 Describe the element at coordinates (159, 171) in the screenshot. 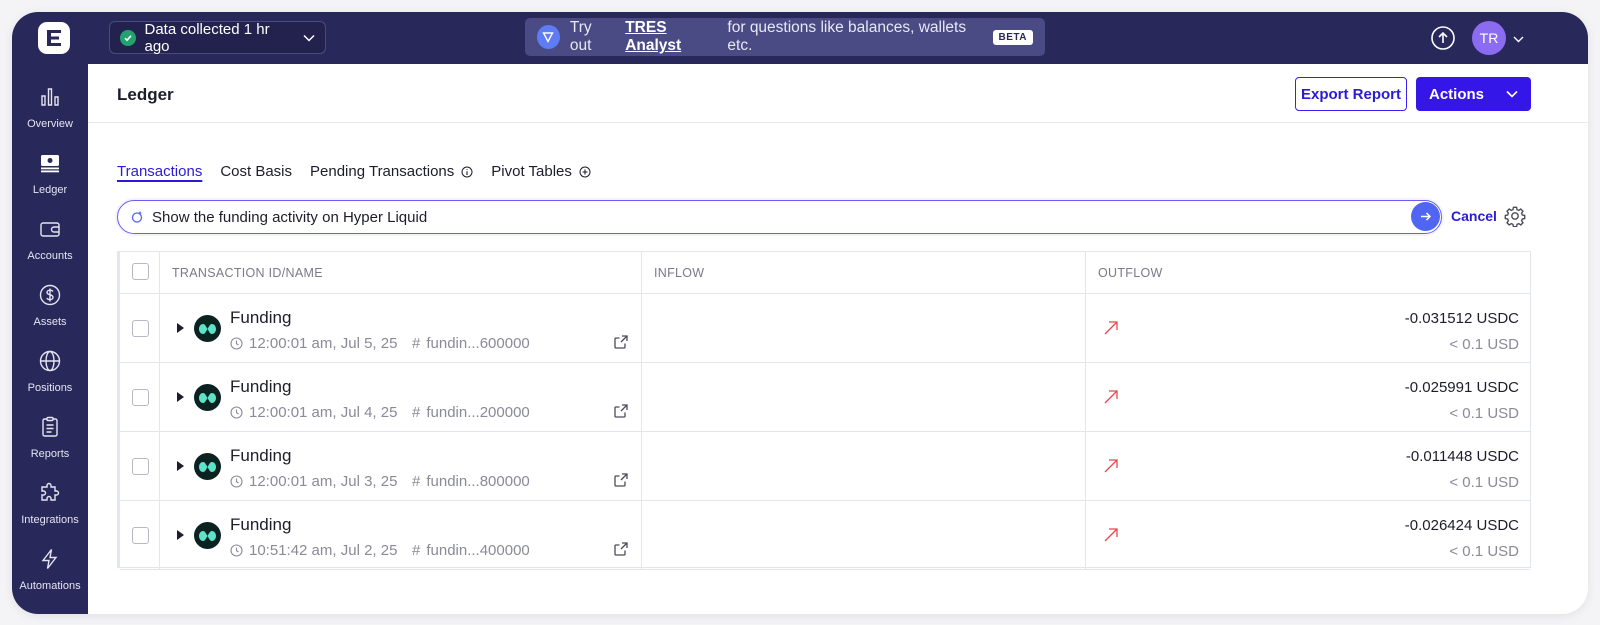

I see `tab-transactions: Transactions` at that location.